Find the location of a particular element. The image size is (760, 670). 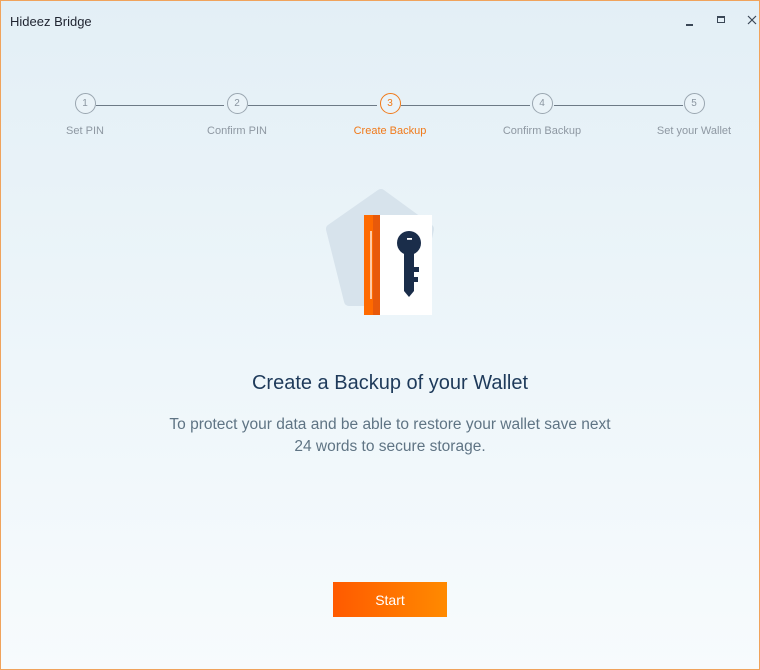

step-number: 1 is located at coordinates (85, 103).